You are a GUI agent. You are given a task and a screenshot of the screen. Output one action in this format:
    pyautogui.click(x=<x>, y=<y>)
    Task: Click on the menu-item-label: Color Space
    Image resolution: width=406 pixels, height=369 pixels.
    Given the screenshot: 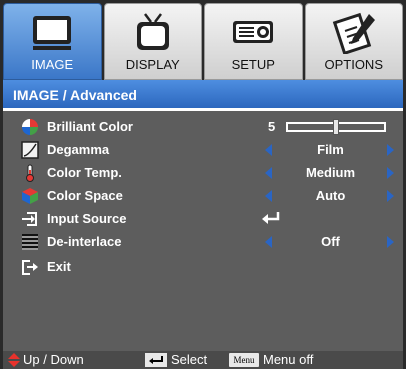 What is the action you would take?
    pyautogui.click(x=85, y=195)
    